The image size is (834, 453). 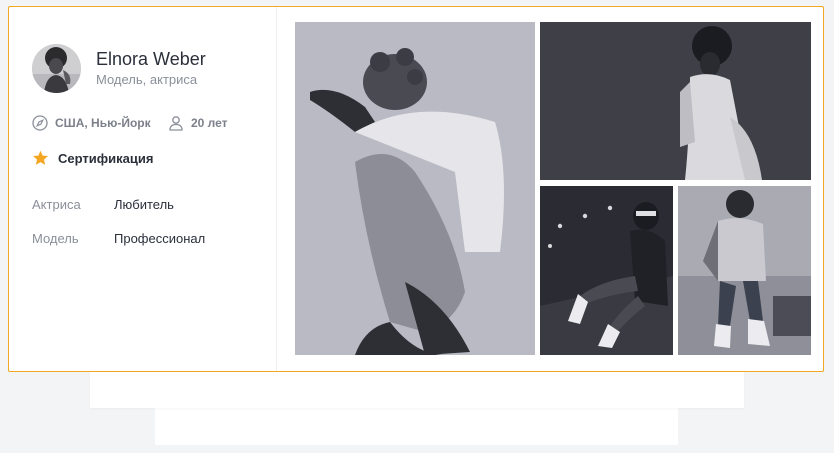 What do you see at coordinates (56, 204) in the screenshot?
I see `skill-label: Актриса` at bounding box center [56, 204].